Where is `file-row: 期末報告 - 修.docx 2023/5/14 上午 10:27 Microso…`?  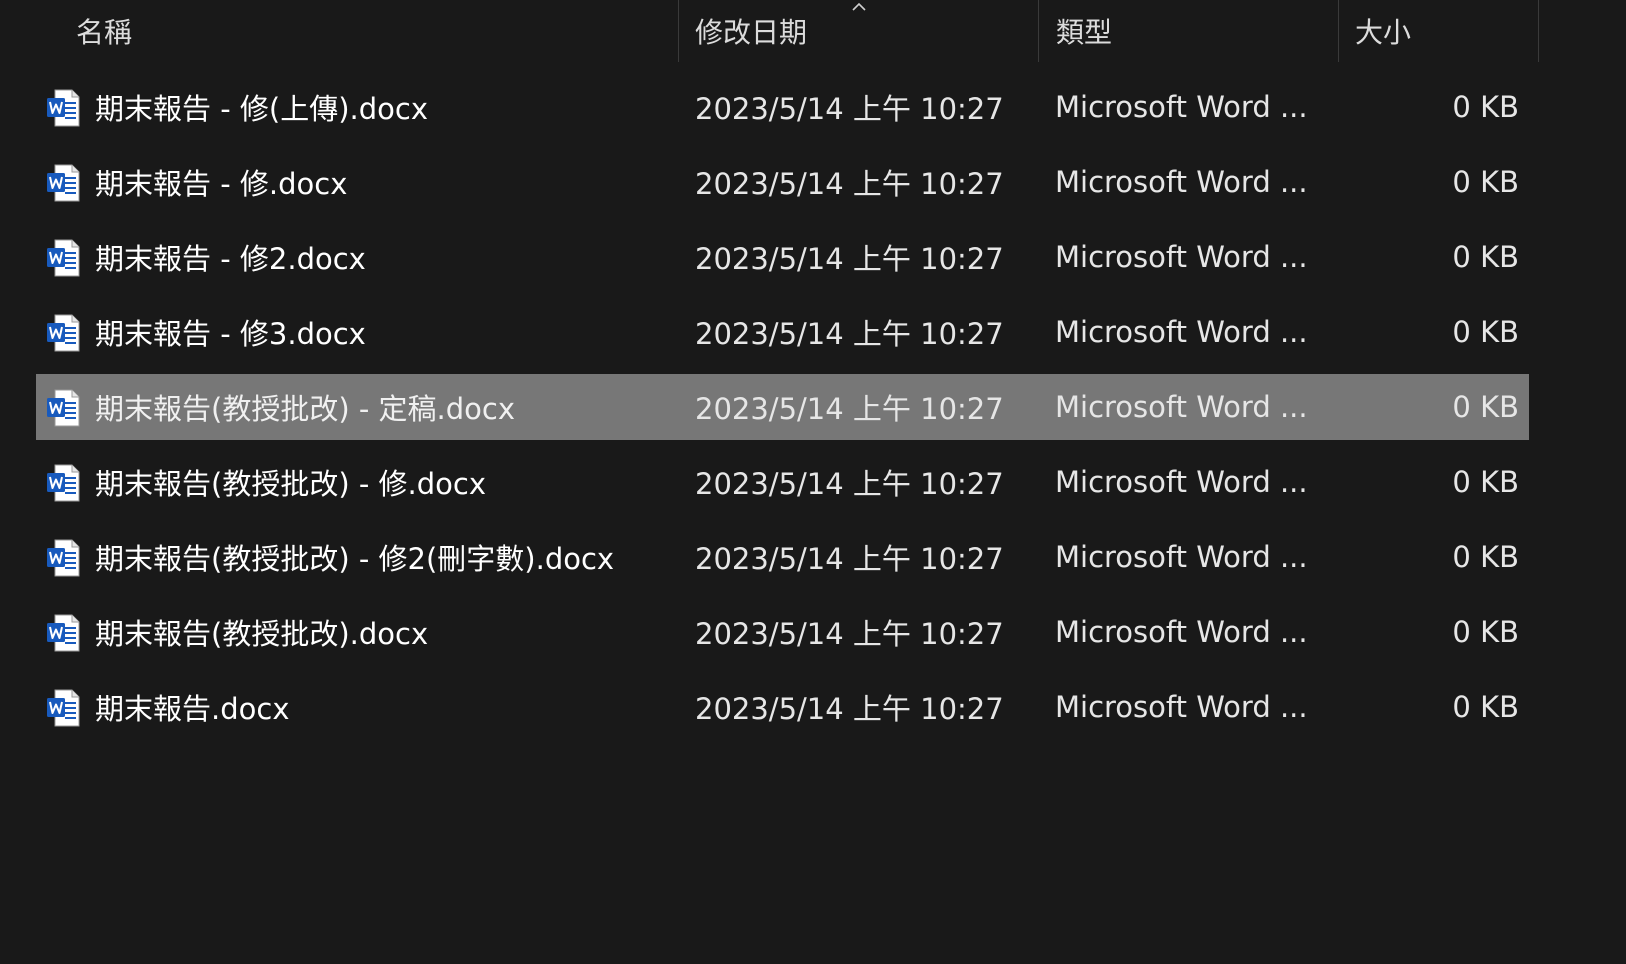 file-row: 期末報告 - 修.docx 2023/5/14 上午 10:27 Microso… is located at coordinates (782, 182).